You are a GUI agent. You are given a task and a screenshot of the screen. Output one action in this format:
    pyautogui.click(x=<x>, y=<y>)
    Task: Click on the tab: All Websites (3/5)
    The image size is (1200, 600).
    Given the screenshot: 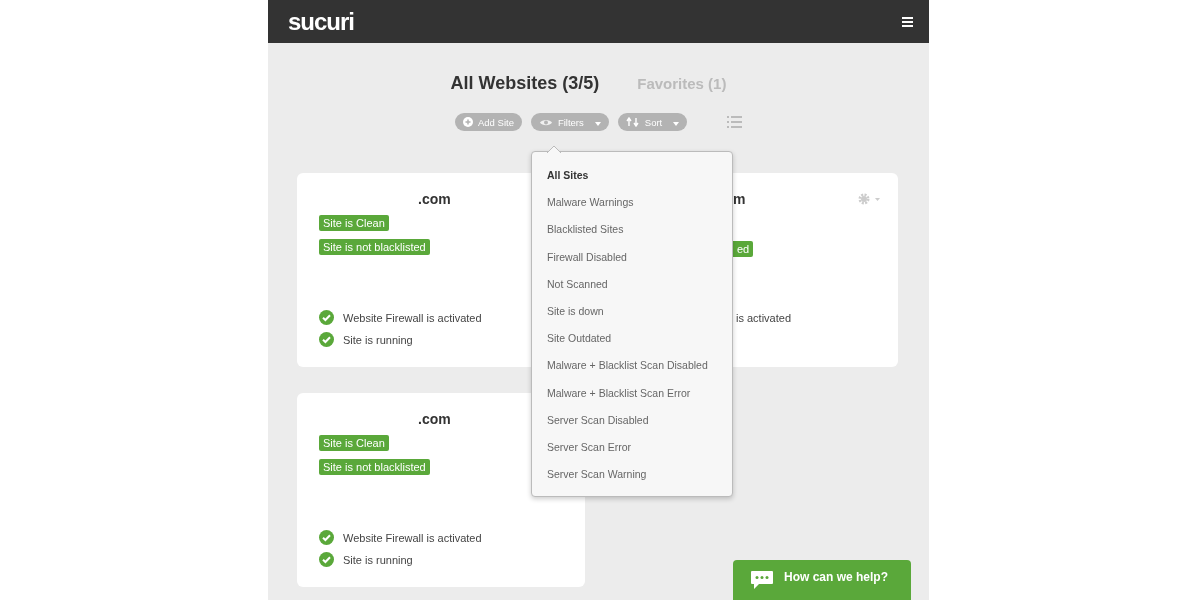 What is the action you would take?
    pyautogui.click(x=525, y=83)
    